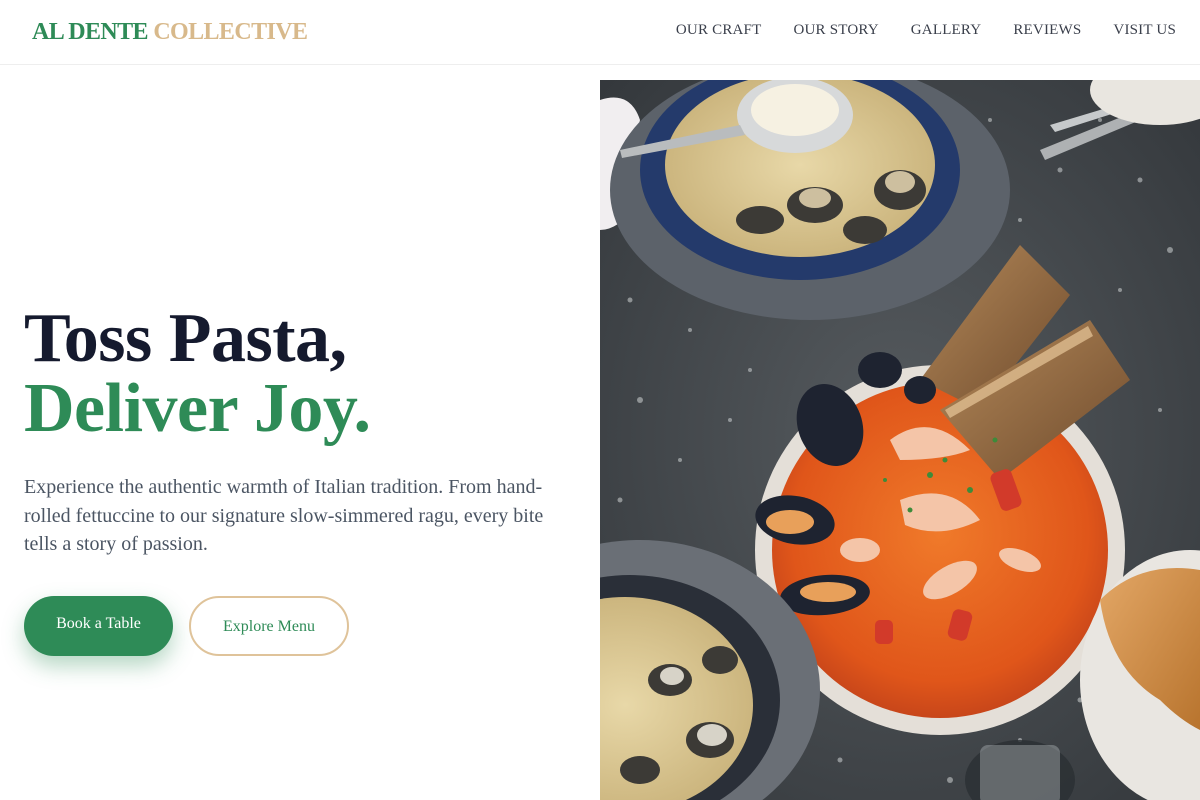 The image size is (1200, 800). I want to click on logo-secondary: COLLECTIVE, so click(230, 32).